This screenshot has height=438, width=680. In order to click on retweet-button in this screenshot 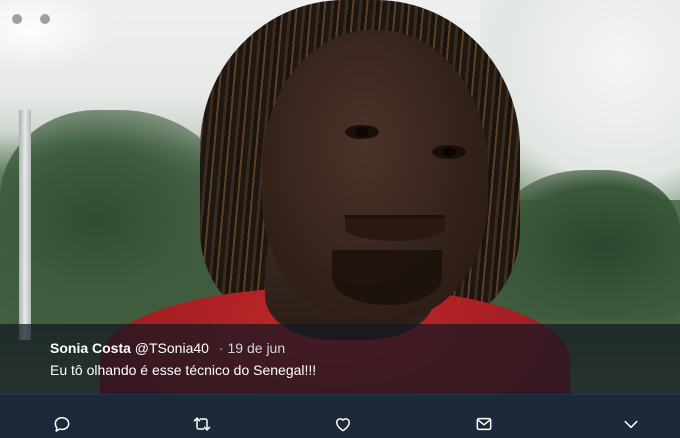, I will do `click(202, 424)`.